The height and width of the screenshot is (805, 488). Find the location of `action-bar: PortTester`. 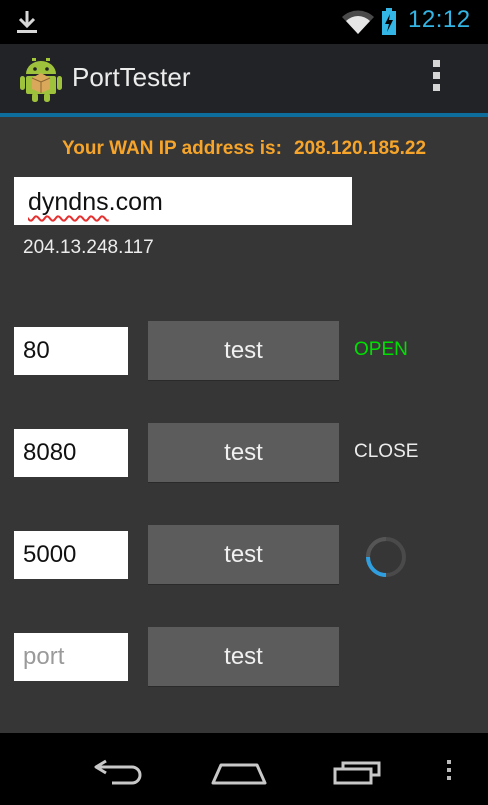

action-bar: PortTester is located at coordinates (244, 79).